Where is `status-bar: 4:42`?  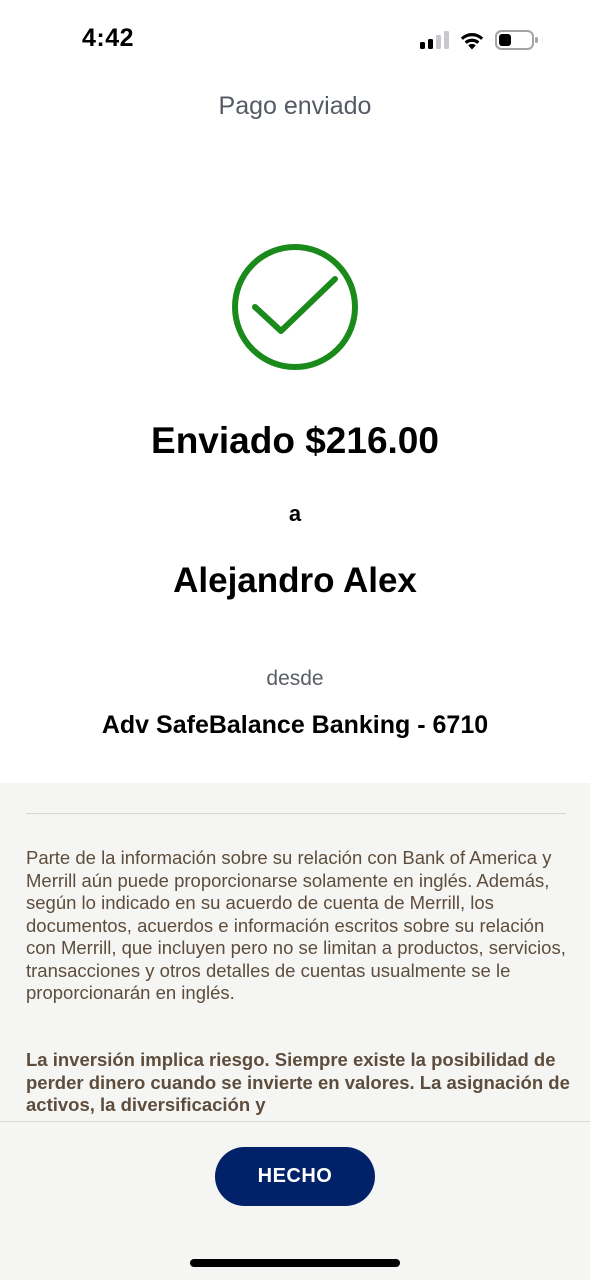
status-bar: 4:42 is located at coordinates (295, 40).